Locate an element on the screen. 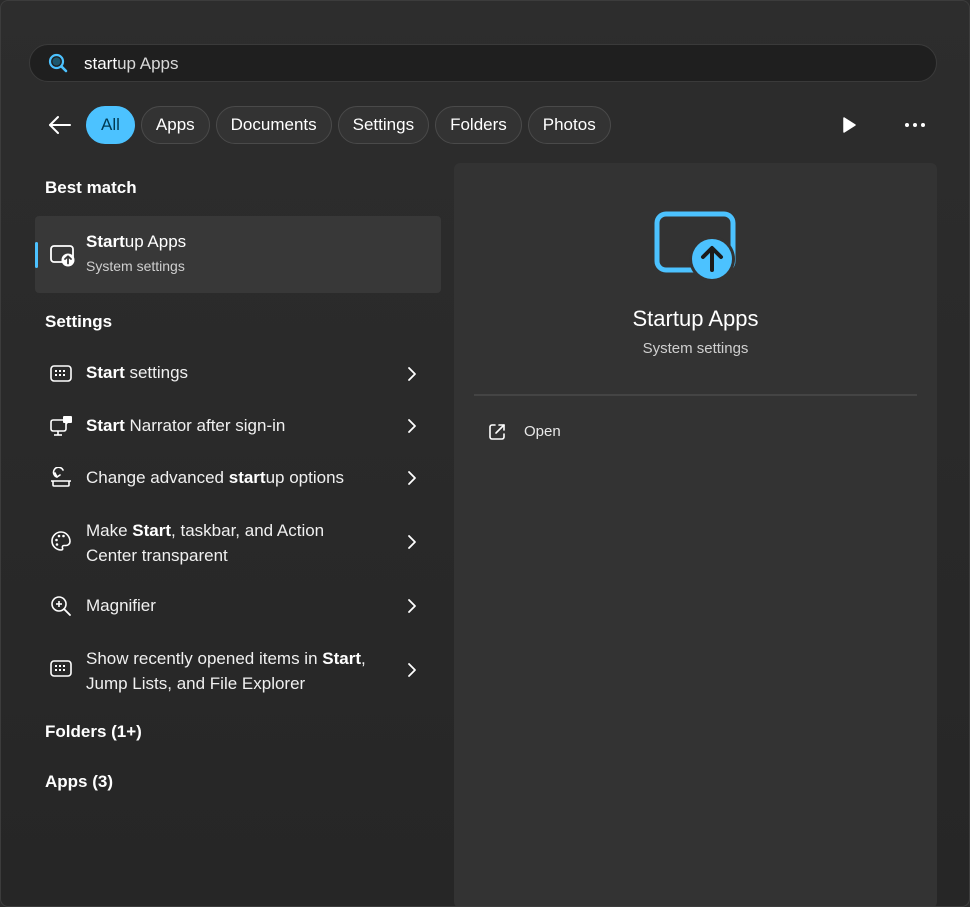  apps-heading: Apps (3) is located at coordinates (79, 782).